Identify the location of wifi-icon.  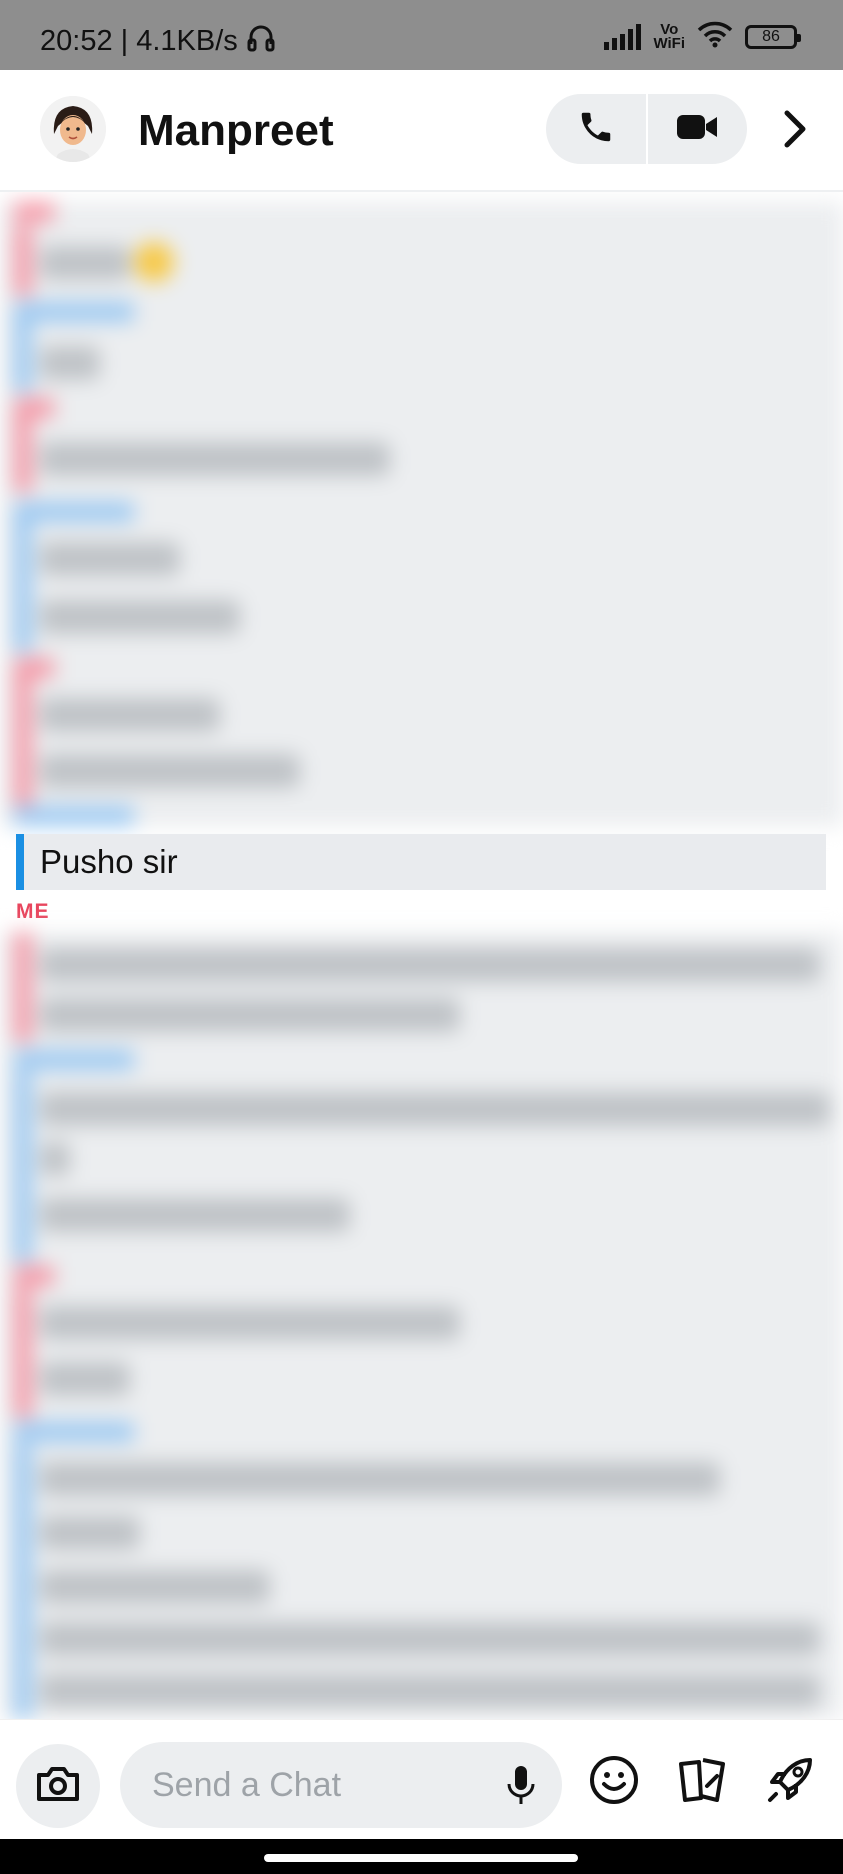
(715, 36).